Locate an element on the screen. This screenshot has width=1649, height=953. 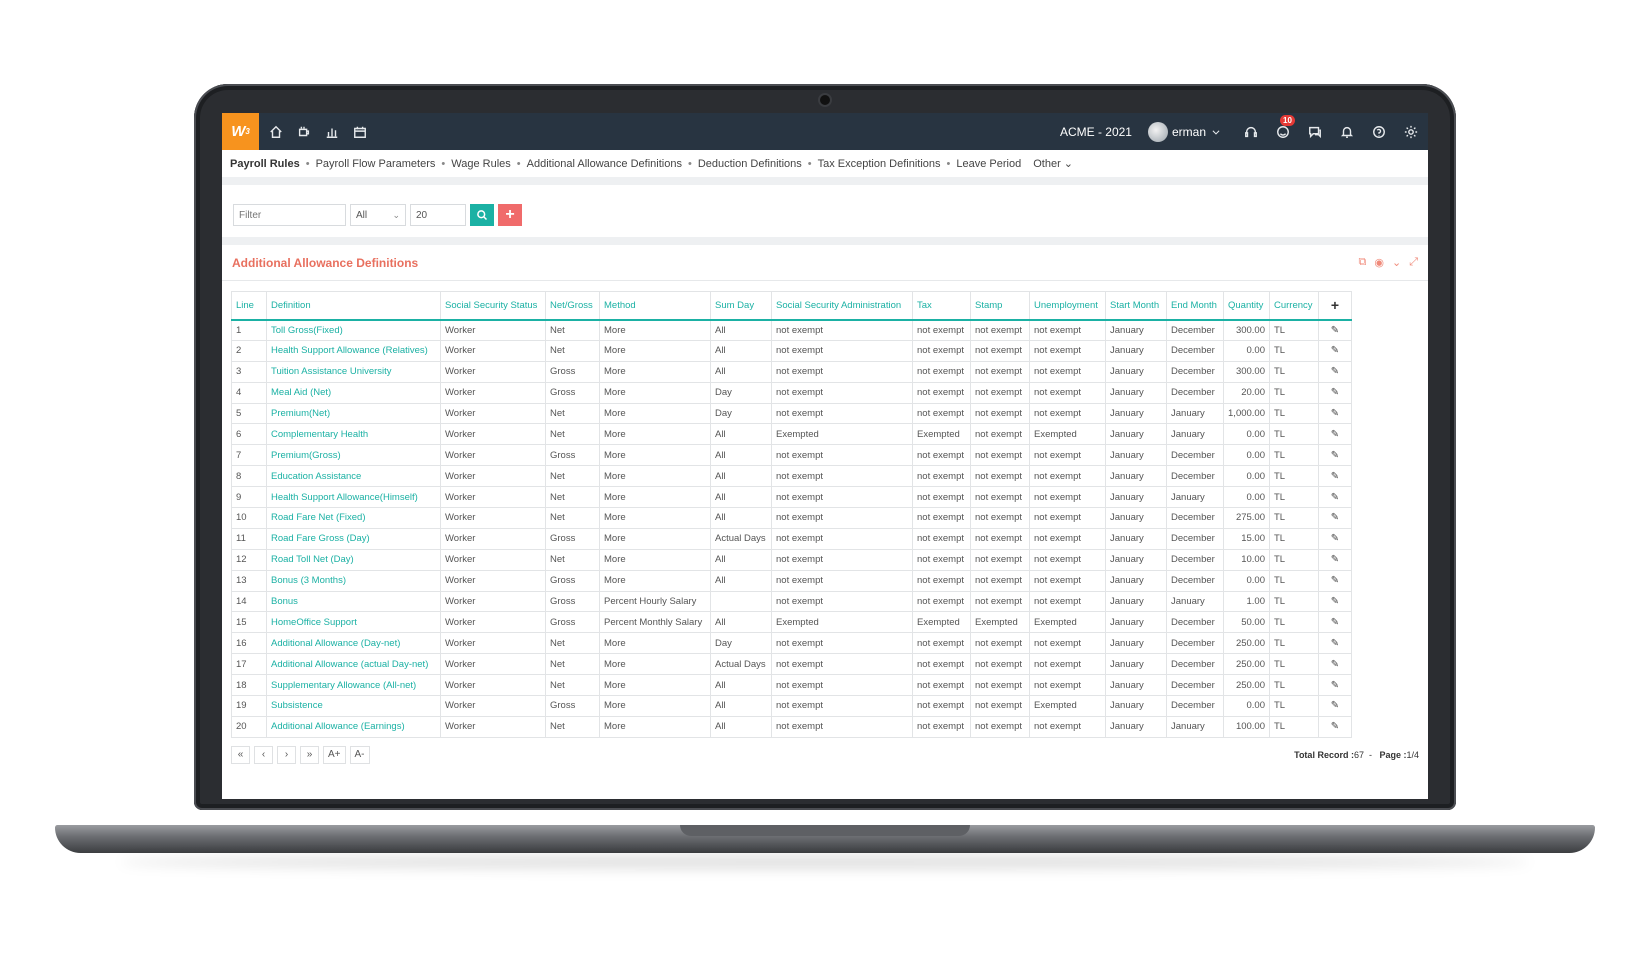
tab-wage-rules: Wage Rules is located at coordinates (481, 164).